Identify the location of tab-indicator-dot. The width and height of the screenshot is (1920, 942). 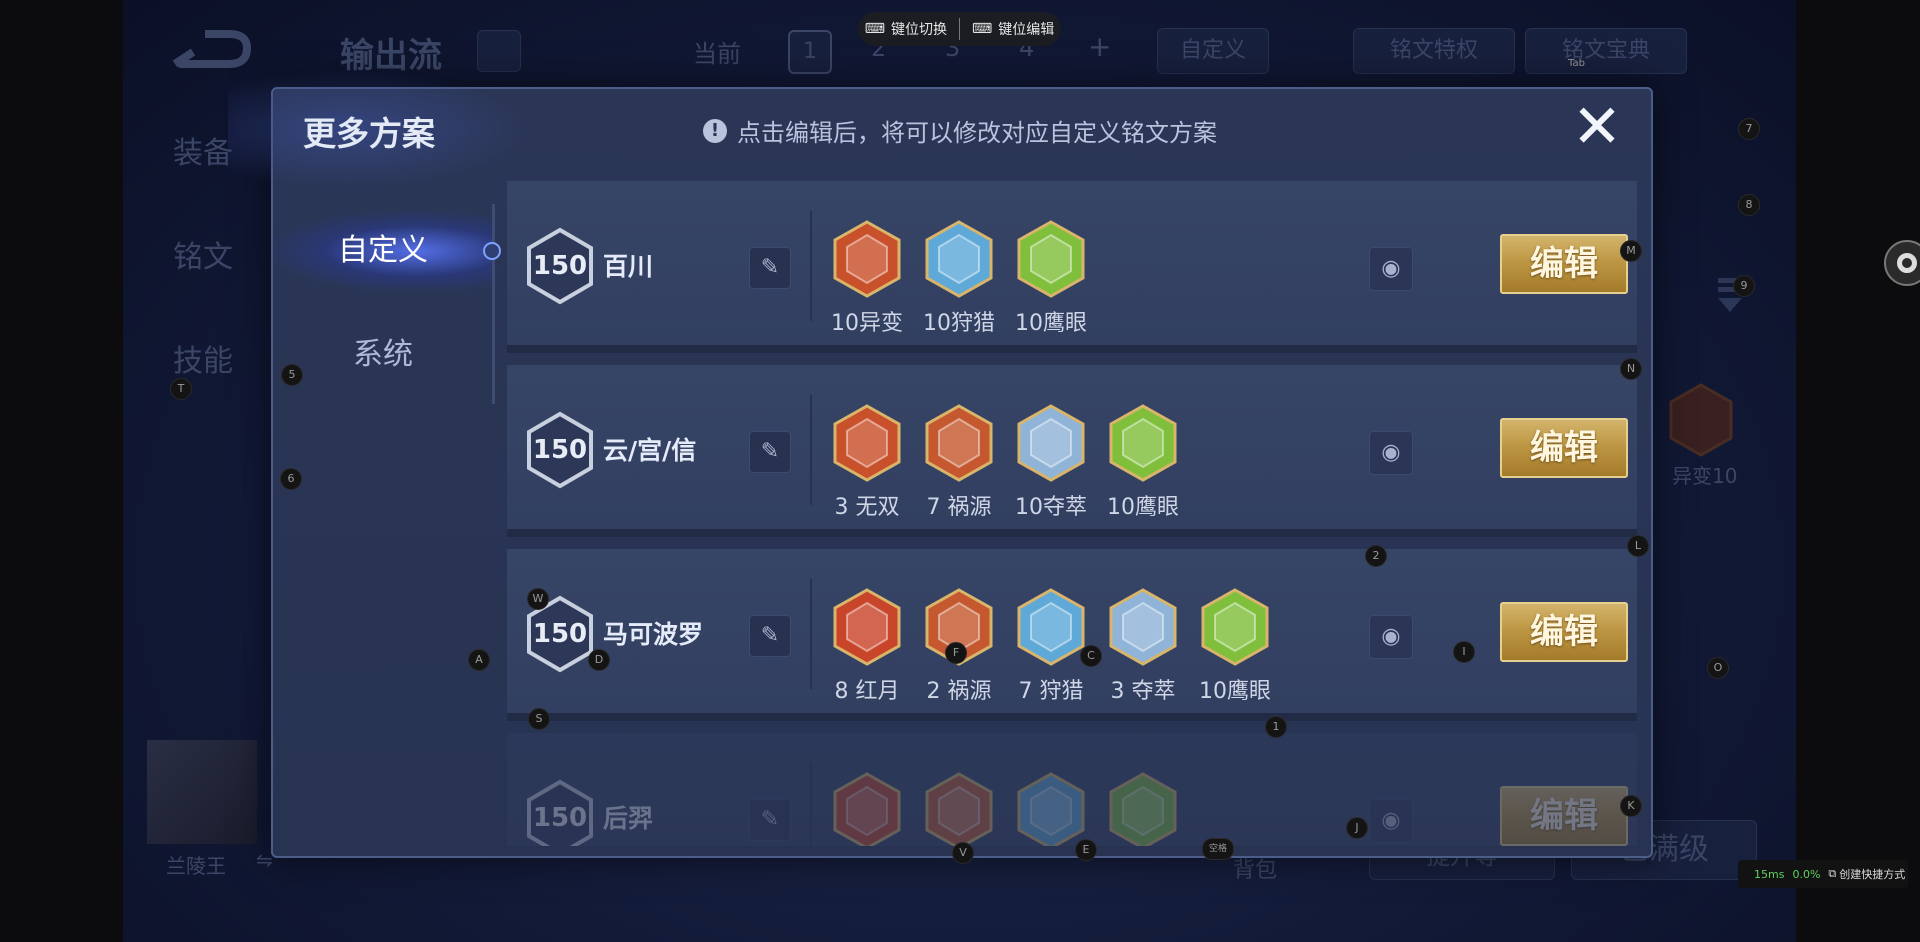
(492, 251).